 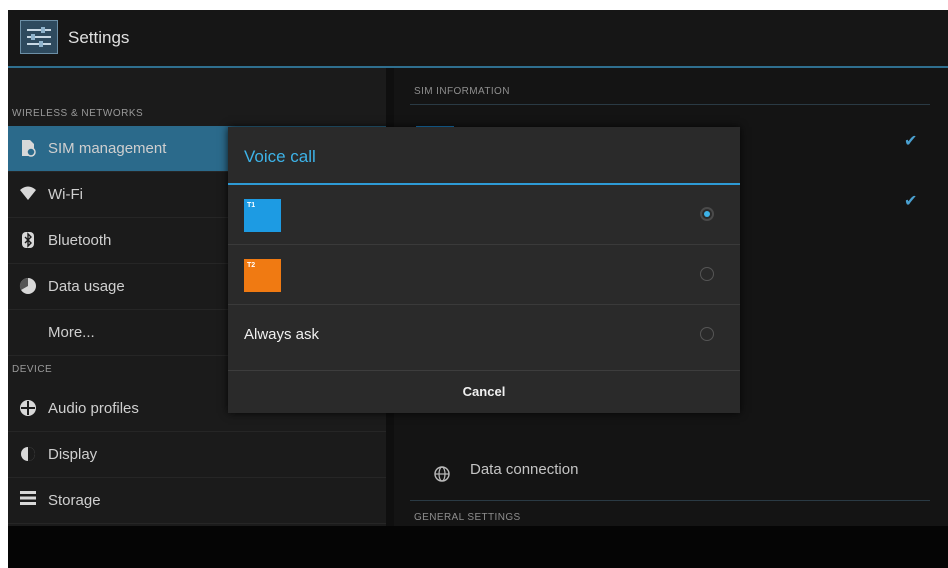 What do you see at coordinates (462, 91) in the screenshot?
I see `section-header-sim-information: SIM INFORMATION` at bounding box center [462, 91].